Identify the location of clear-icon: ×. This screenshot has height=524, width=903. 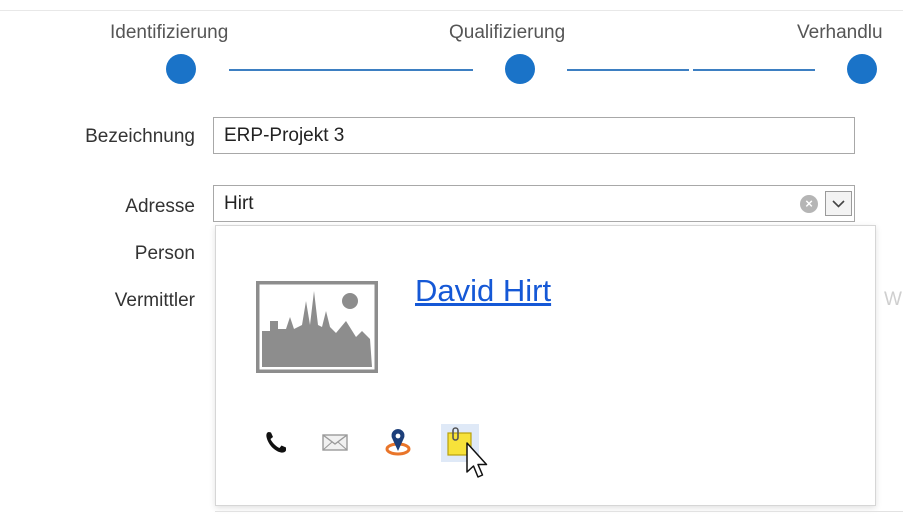
(809, 204).